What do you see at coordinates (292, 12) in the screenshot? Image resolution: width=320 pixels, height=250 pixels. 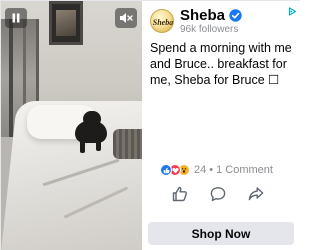 I see `adchoices-icon` at bounding box center [292, 12].